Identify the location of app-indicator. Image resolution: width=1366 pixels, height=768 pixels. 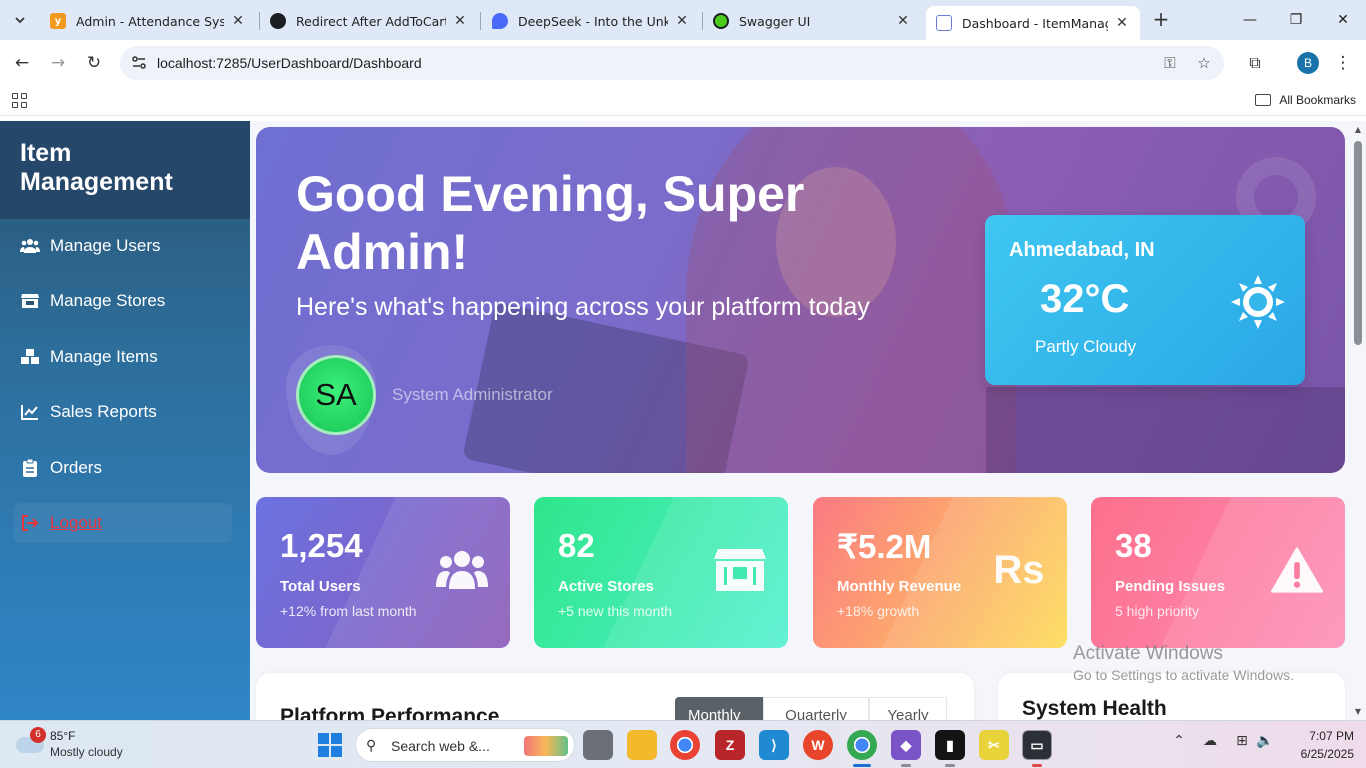
(950, 765).